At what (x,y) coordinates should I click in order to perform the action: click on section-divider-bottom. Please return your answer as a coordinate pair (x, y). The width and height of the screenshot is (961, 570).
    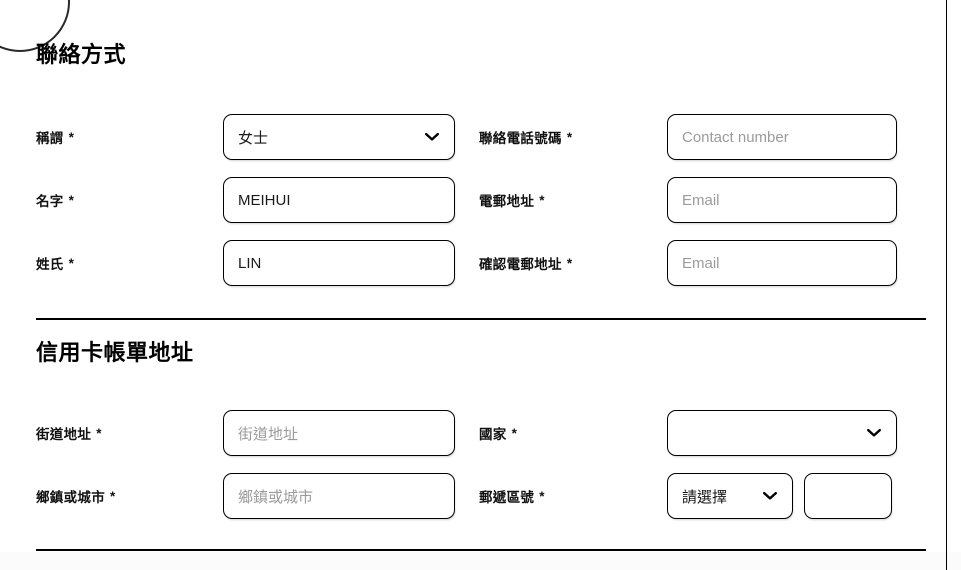
    Looking at the image, I should click on (481, 550).